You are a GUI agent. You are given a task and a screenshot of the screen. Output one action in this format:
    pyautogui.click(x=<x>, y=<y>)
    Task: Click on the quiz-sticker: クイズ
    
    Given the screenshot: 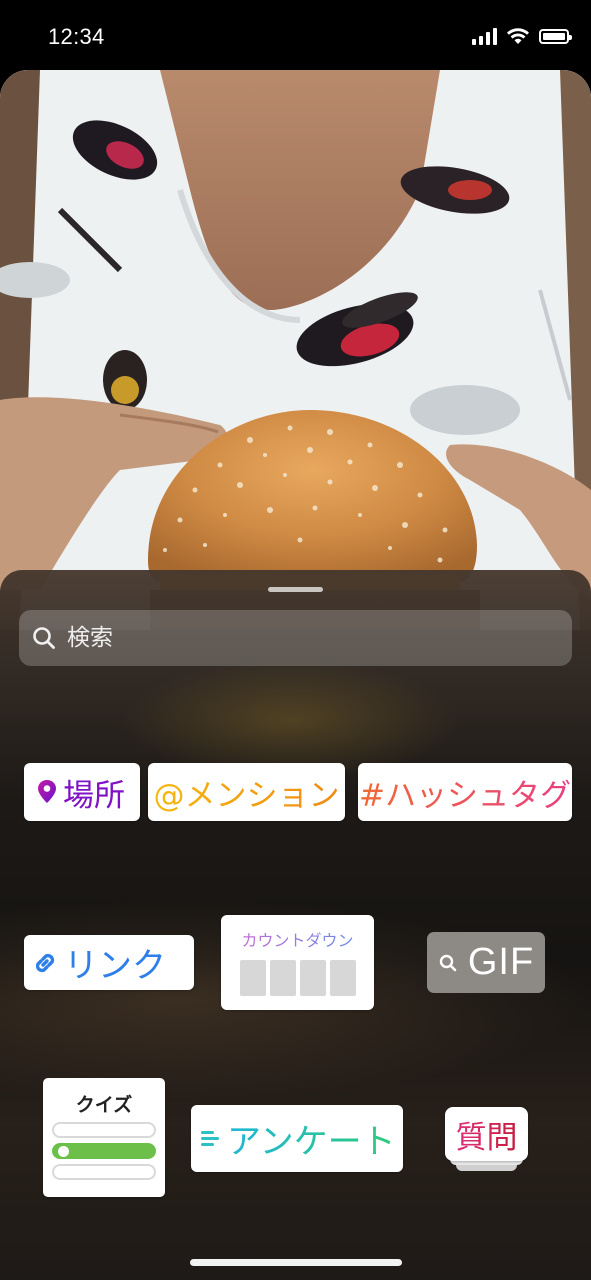 What is the action you would take?
    pyautogui.click(x=104, y=1137)
    